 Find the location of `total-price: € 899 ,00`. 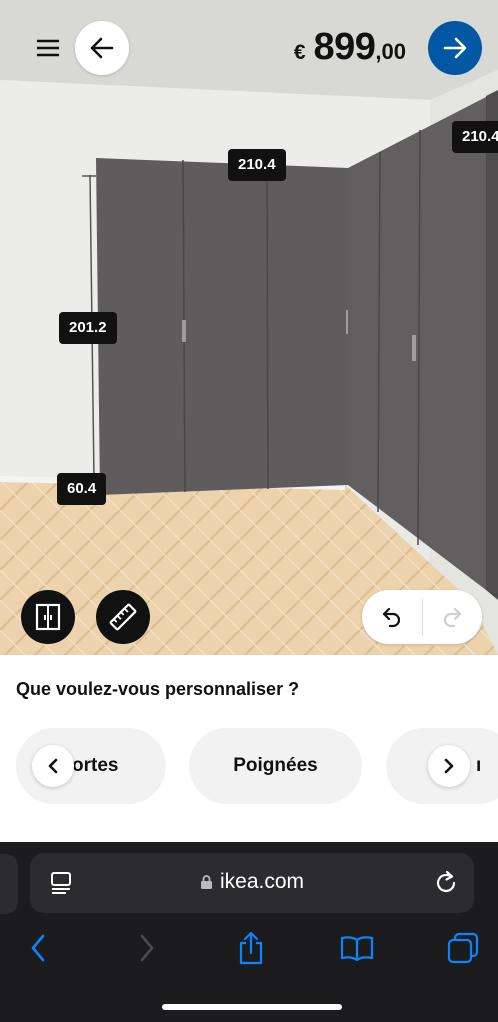

total-price: € 899 ,00 is located at coordinates (350, 47).